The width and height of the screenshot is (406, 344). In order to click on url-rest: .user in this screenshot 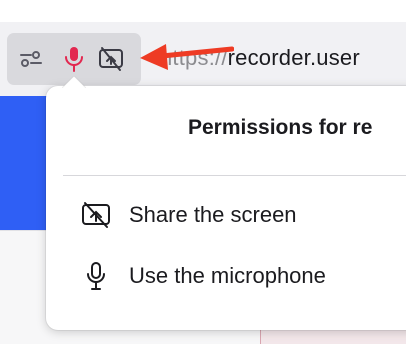, I will do `click(334, 57)`.